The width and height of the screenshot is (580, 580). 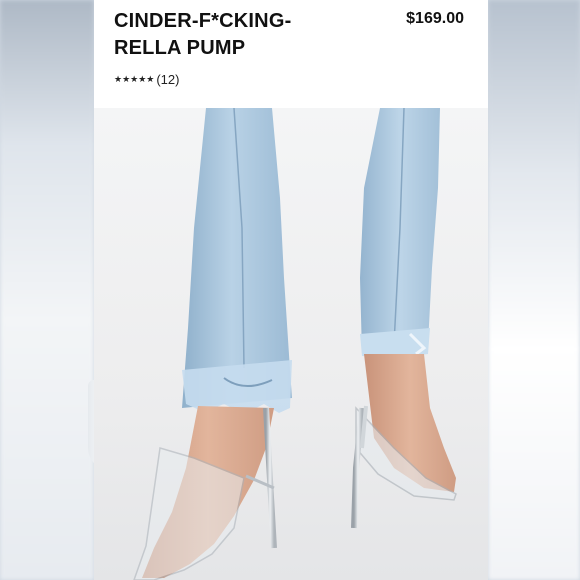 I want to click on product-title-line-1: CINDER-F*CKING-, so click(x=203, y=21).